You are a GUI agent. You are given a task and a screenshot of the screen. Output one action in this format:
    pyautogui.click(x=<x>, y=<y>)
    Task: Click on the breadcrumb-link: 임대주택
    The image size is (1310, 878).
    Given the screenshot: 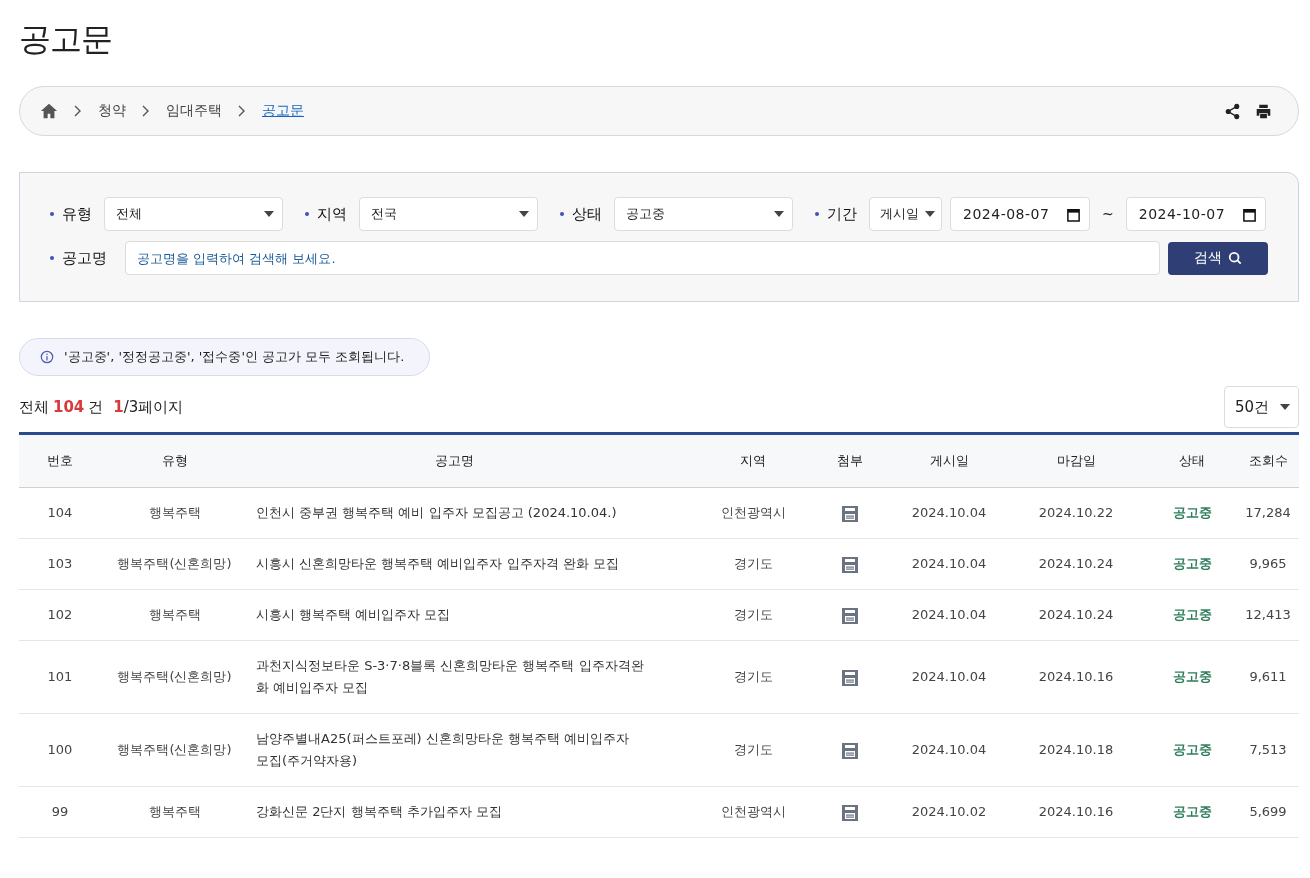 What is the action you would take?
    pyautogui.click(x=194, y=111)
    